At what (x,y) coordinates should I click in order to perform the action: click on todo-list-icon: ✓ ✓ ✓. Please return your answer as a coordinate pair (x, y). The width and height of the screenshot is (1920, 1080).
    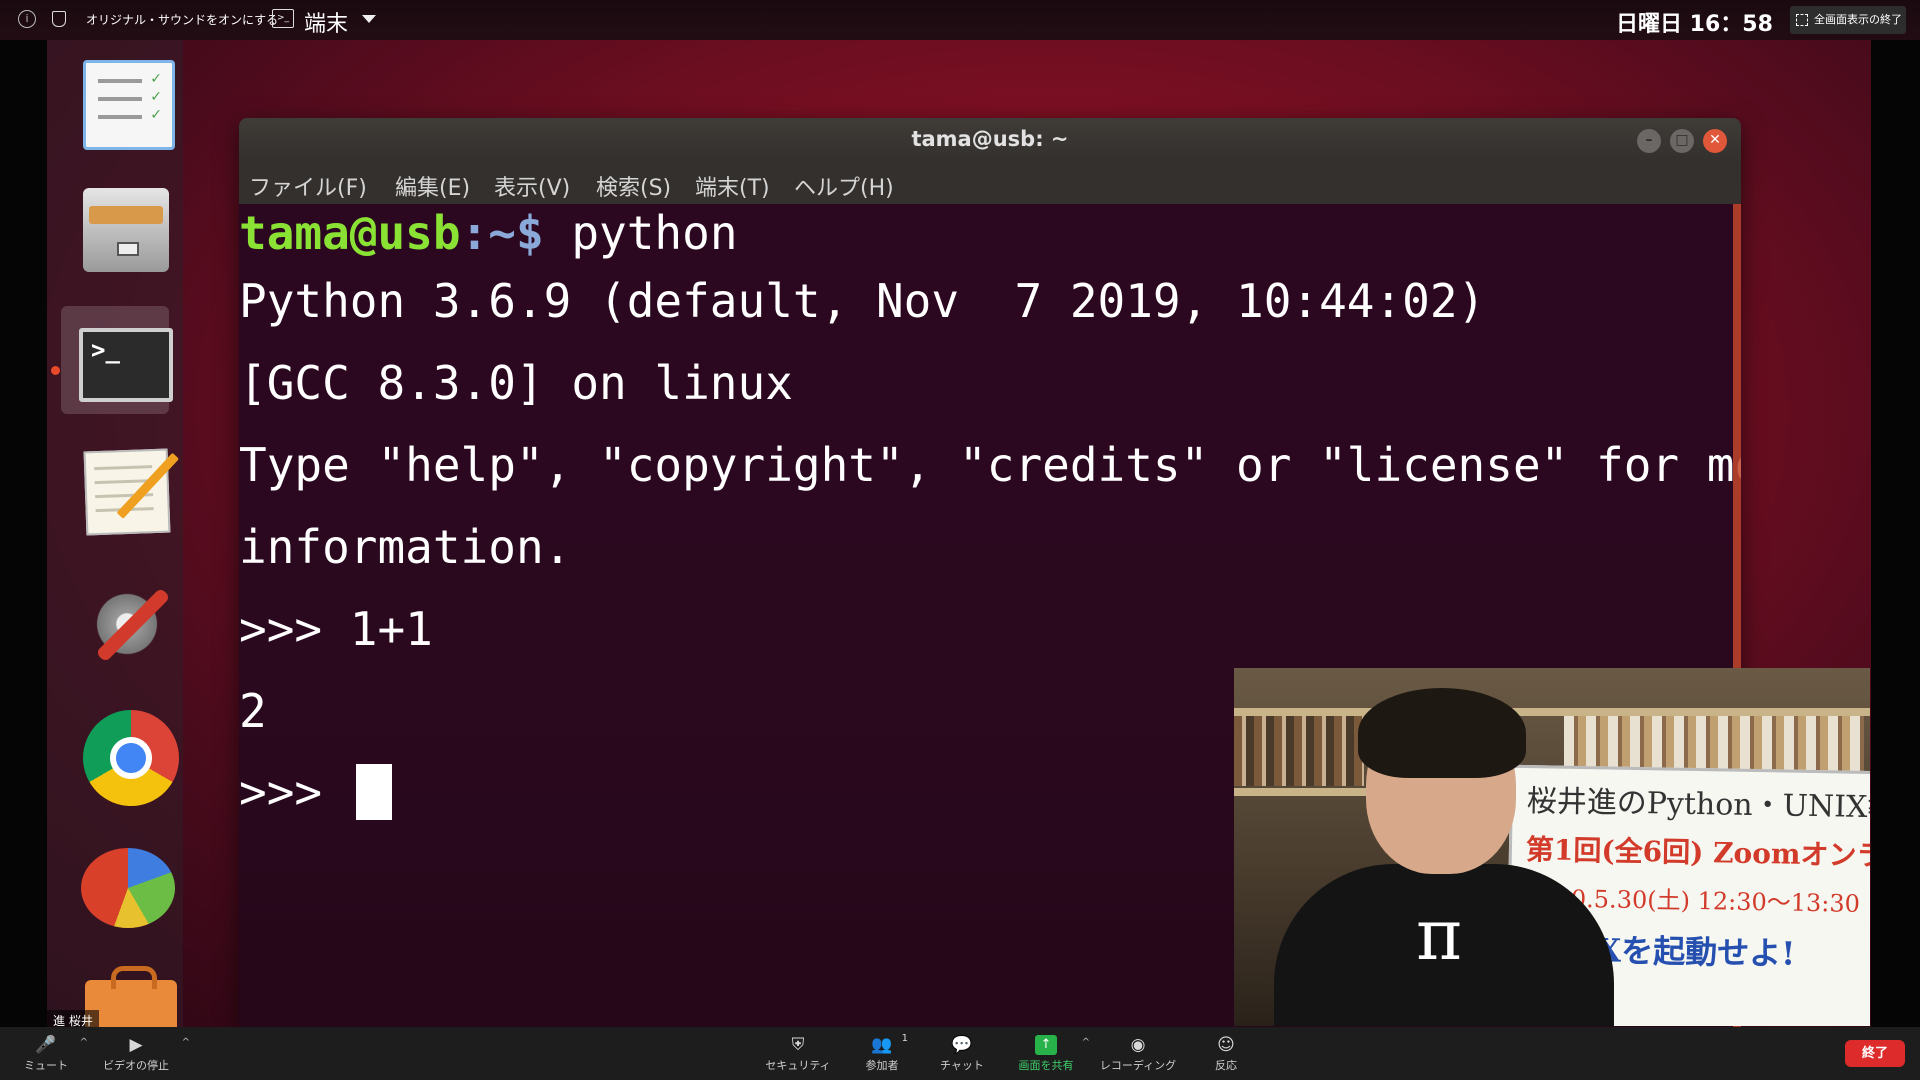
    Looking at the image, I should click on (129, 105).